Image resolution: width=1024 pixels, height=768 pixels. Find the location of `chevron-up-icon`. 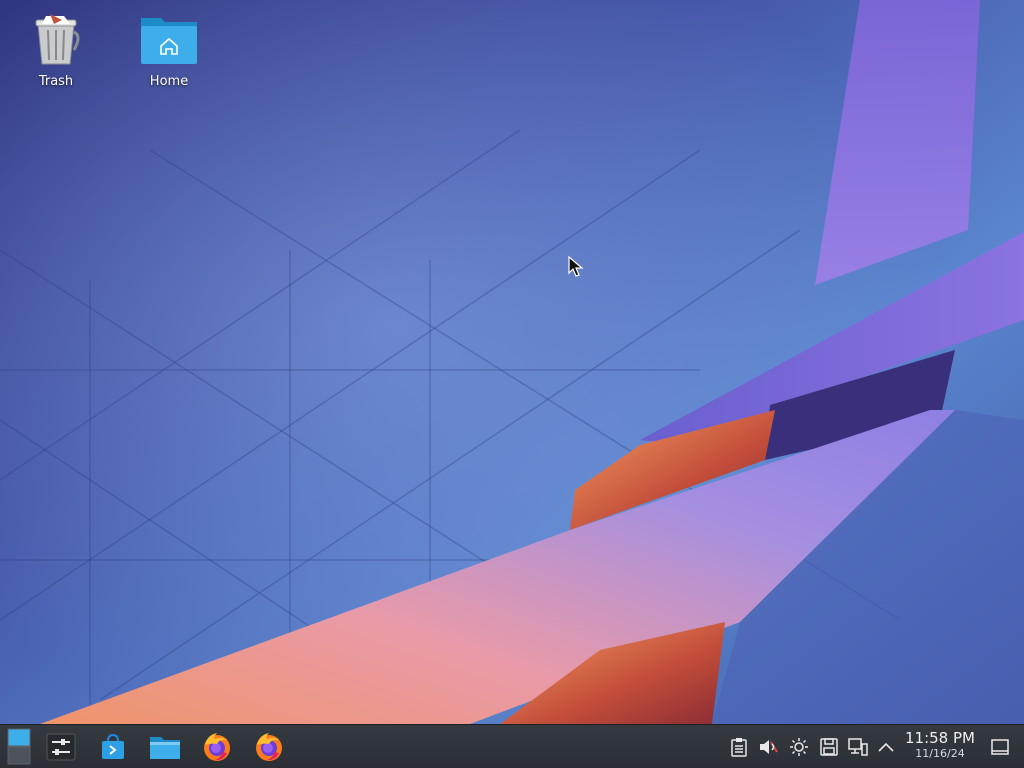

chevron-up-icon is located at coordinates (886, 747).